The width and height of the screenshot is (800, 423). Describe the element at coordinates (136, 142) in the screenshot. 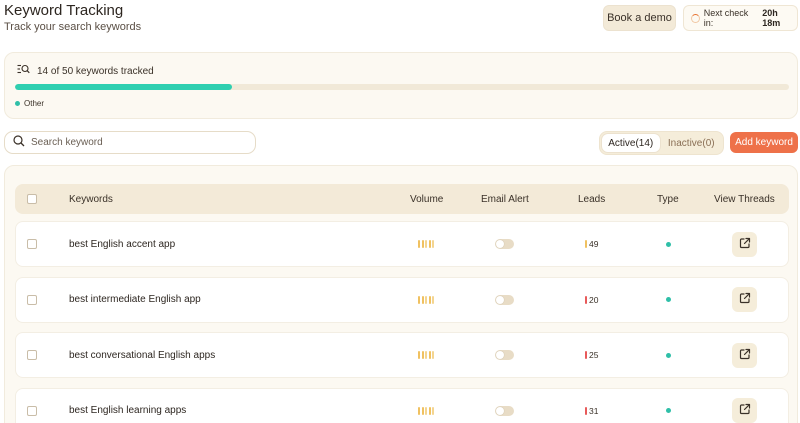

I see `search-input` at that location.